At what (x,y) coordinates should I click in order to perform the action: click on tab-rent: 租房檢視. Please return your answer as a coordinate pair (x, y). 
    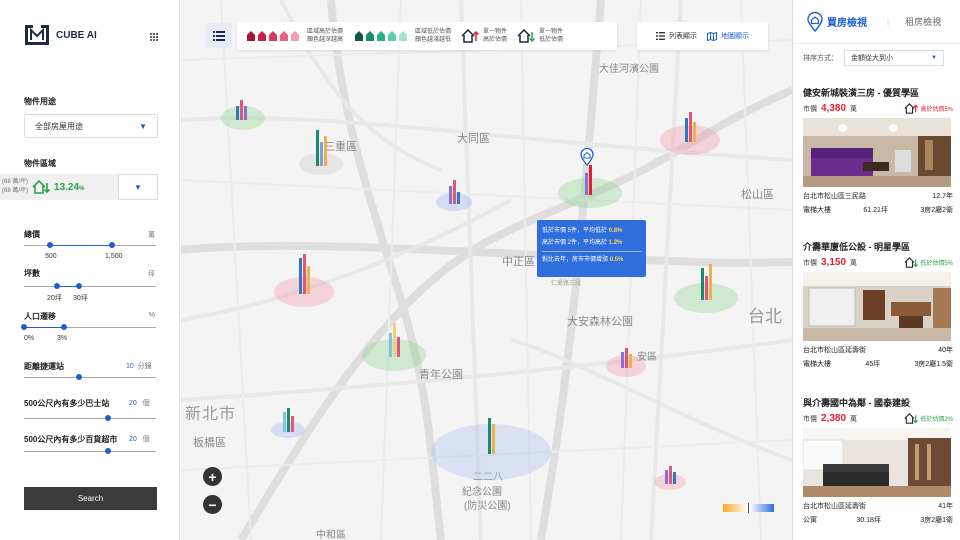
    Looking at the image, I should click on (923, 21).